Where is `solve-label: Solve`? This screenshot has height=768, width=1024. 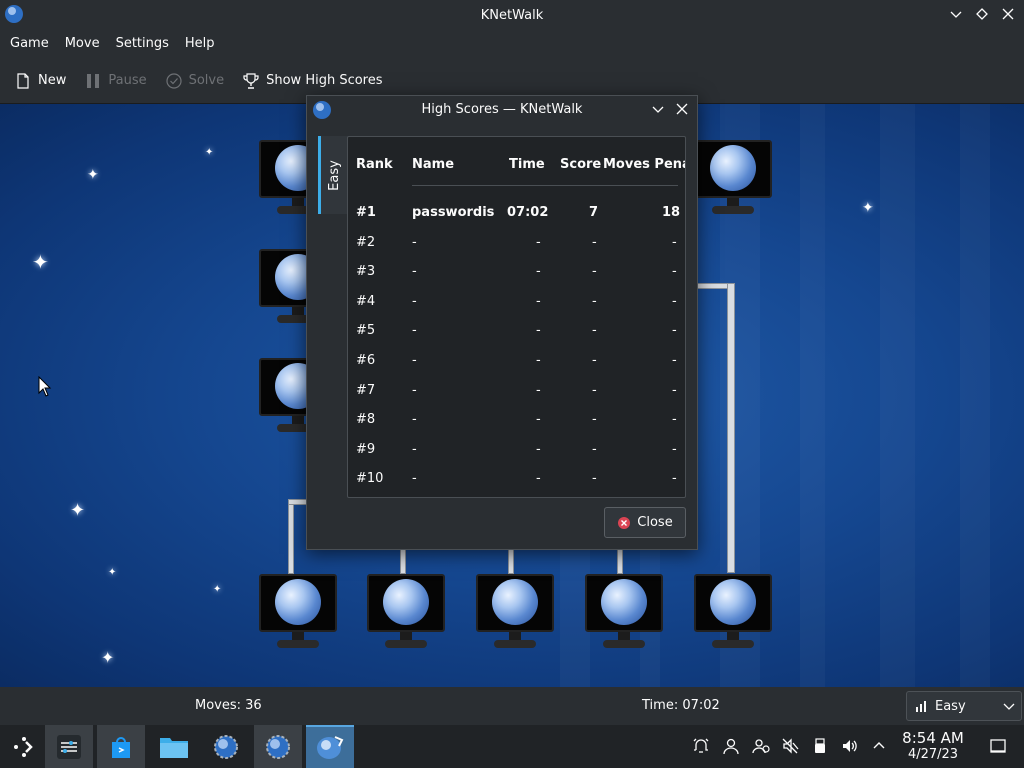 solve-label: Solve is located at coordinates (206, 80).